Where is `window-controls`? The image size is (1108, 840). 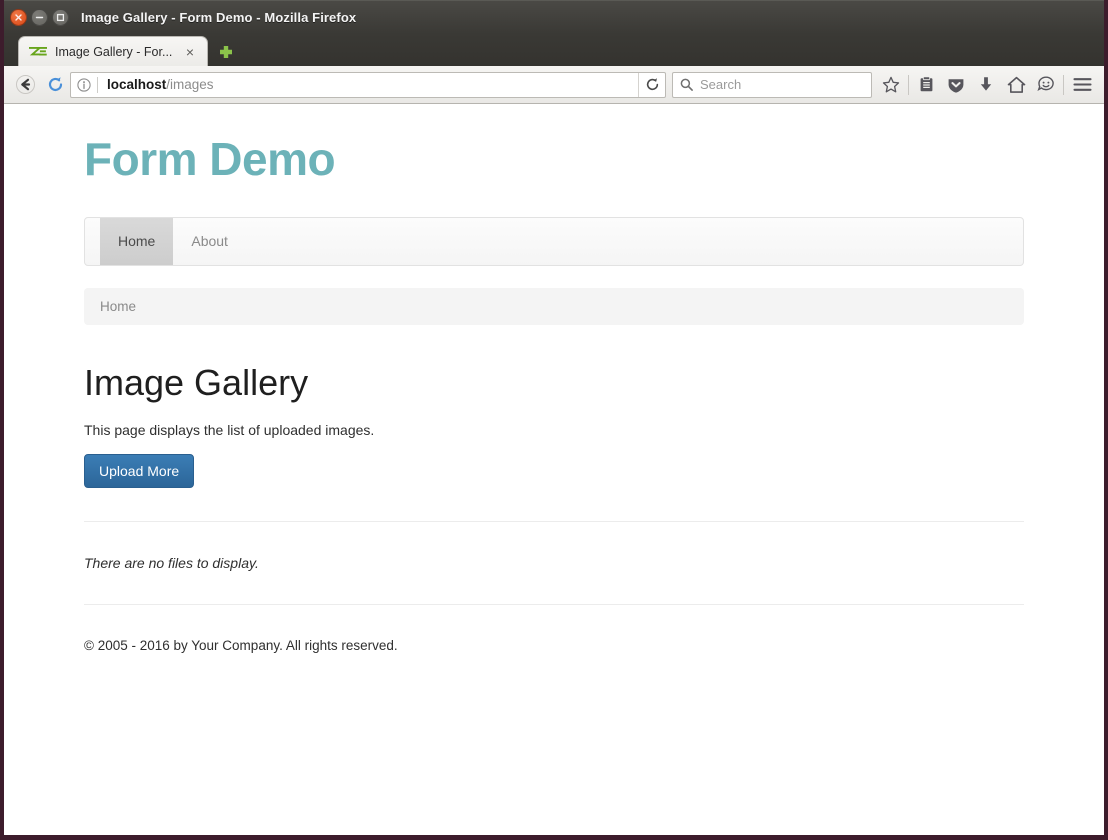 window-controls is located at coordinates (39, 17).